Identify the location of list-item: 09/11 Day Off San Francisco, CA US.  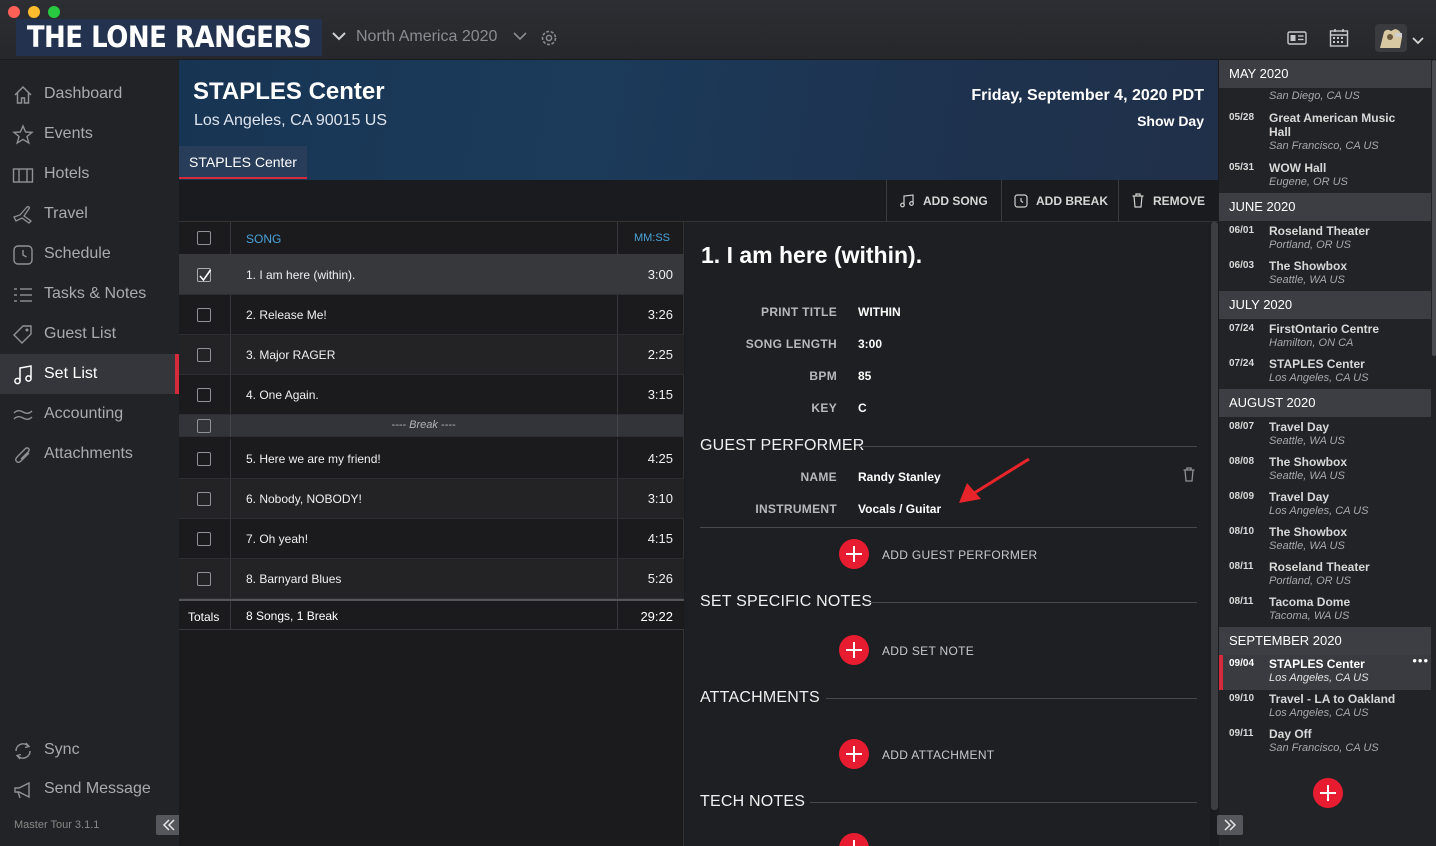
(1325, 742).